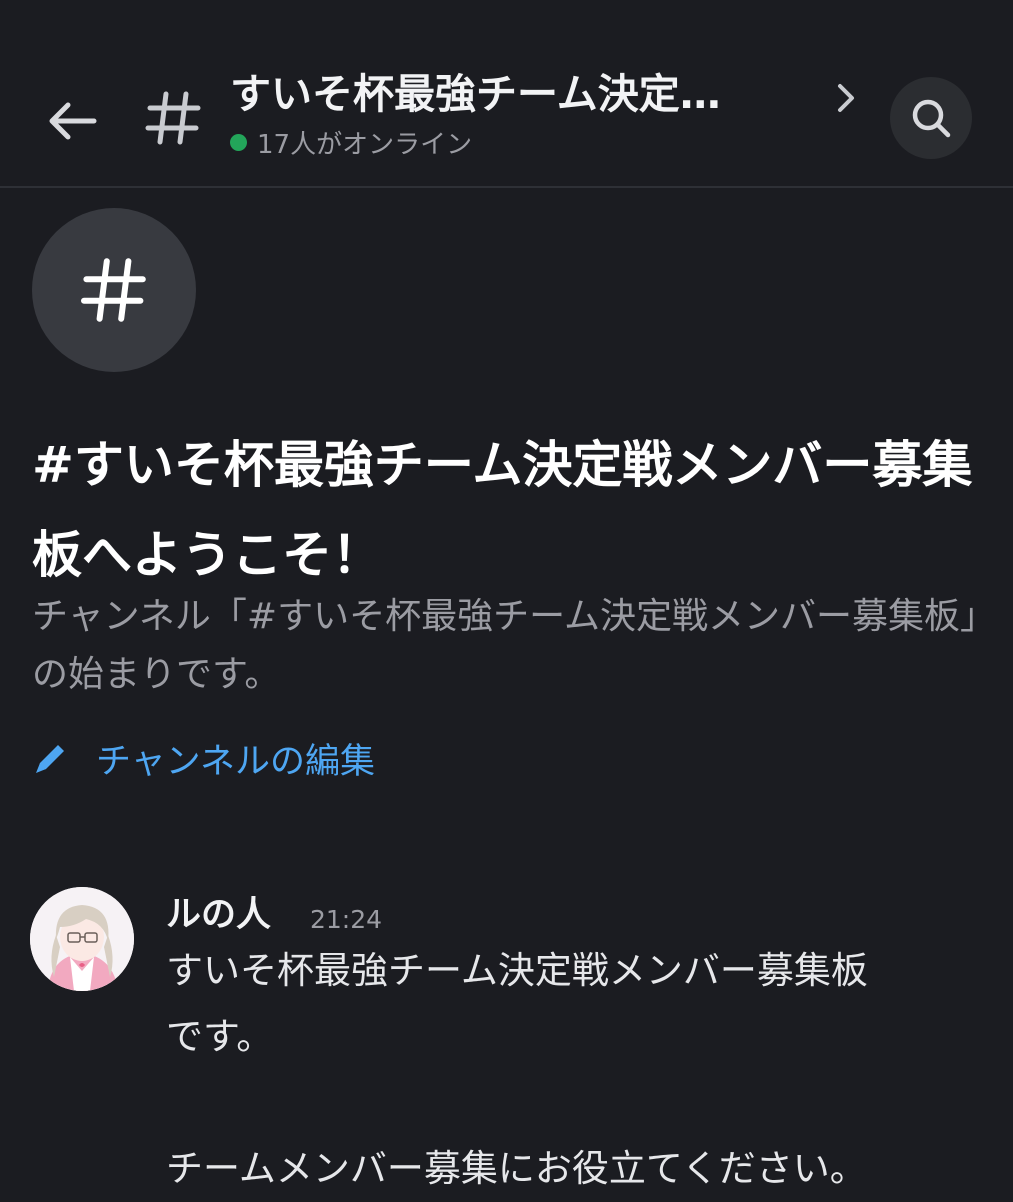  Describe the element at coordinates (576, 1103) in the screenshot. I see `message-line-blank` at that location.